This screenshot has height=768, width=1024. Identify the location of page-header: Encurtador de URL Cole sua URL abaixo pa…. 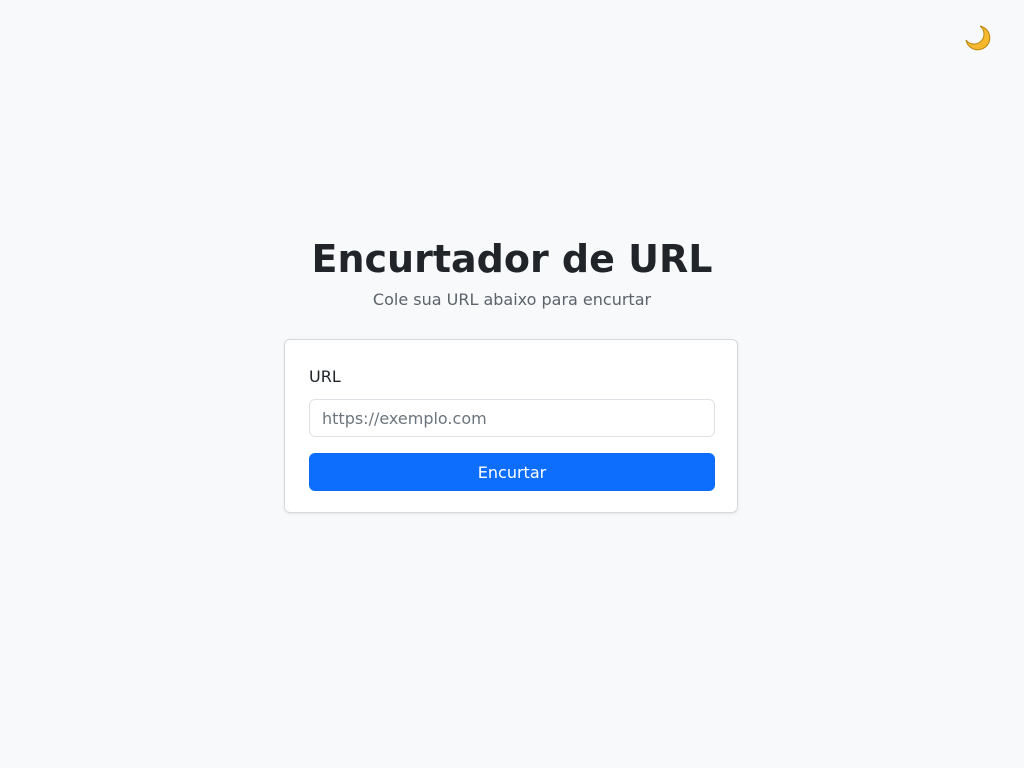
(512, 273).